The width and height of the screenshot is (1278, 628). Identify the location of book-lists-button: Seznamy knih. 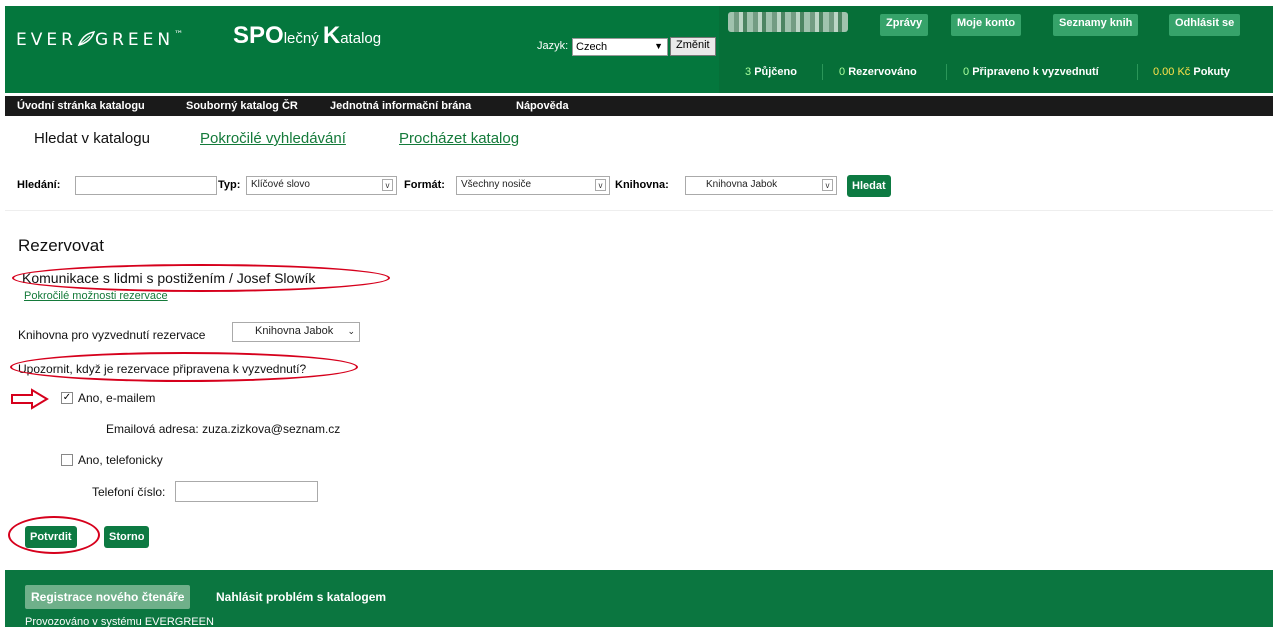
(1096, 25).